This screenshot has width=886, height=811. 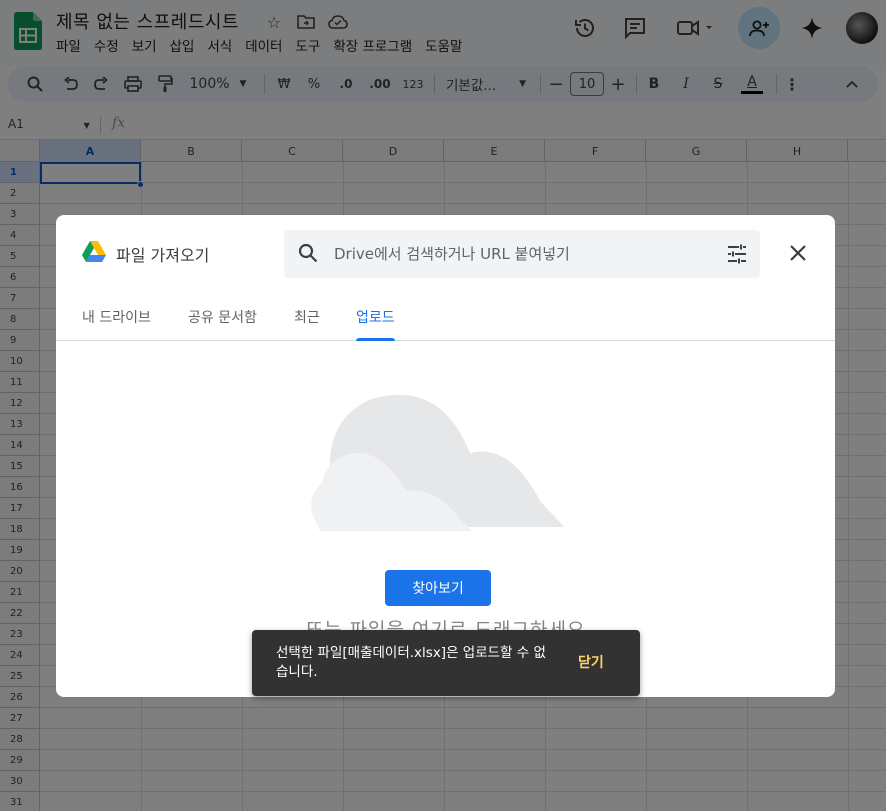 What do you see at coordinates (445, 318) in the screenshot?
I see `dialog-tabs: 내 드라이브 공유 문서함 최근 업로드` at bounding box center [445, 318].